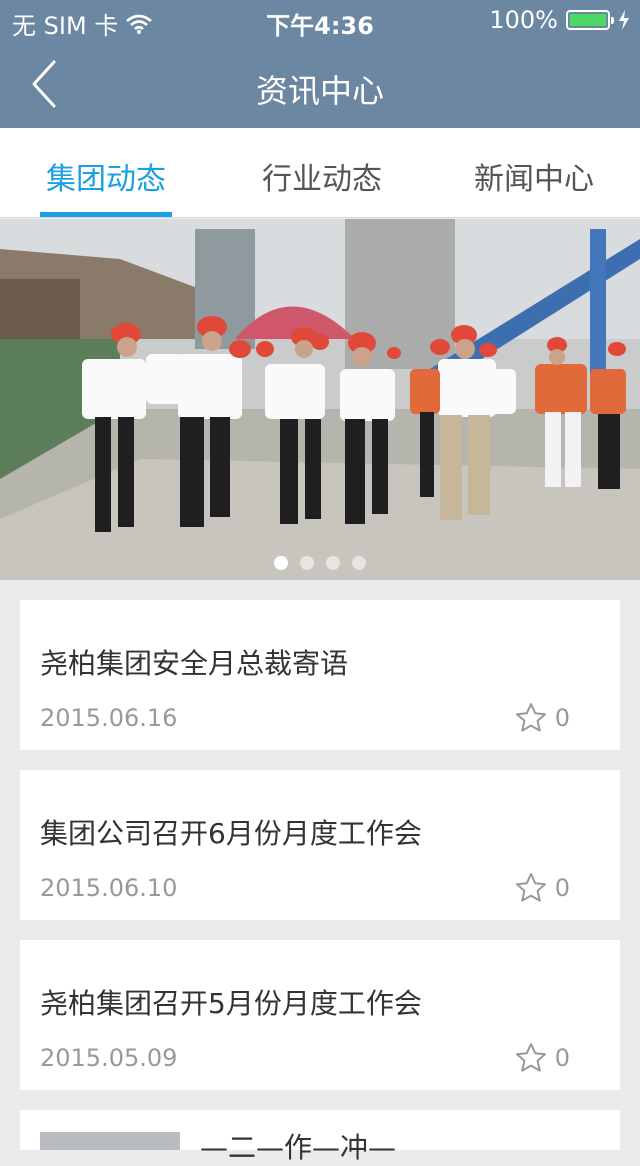  I want to click on article-card: 集团公司召开6月份月度工作会 2015.06.10 0, so click(320, 845).